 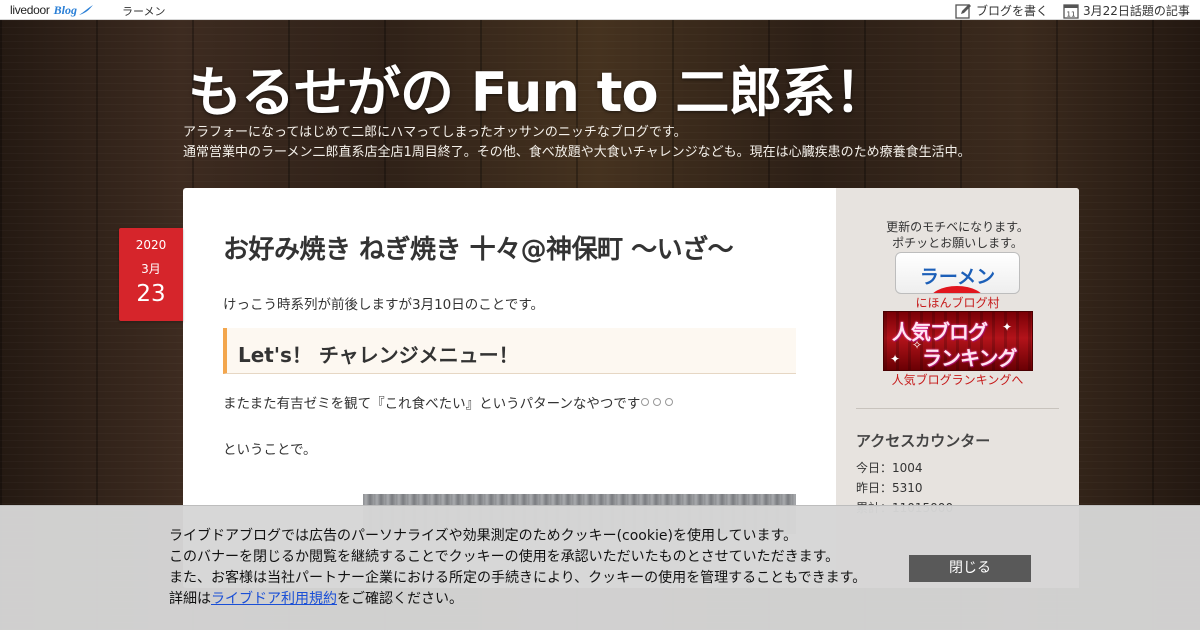 What do you see at coordinates (970, 568) in the screenshot?
I see `cookie-close-button: 閉じる` at bounding box center [970, 568].